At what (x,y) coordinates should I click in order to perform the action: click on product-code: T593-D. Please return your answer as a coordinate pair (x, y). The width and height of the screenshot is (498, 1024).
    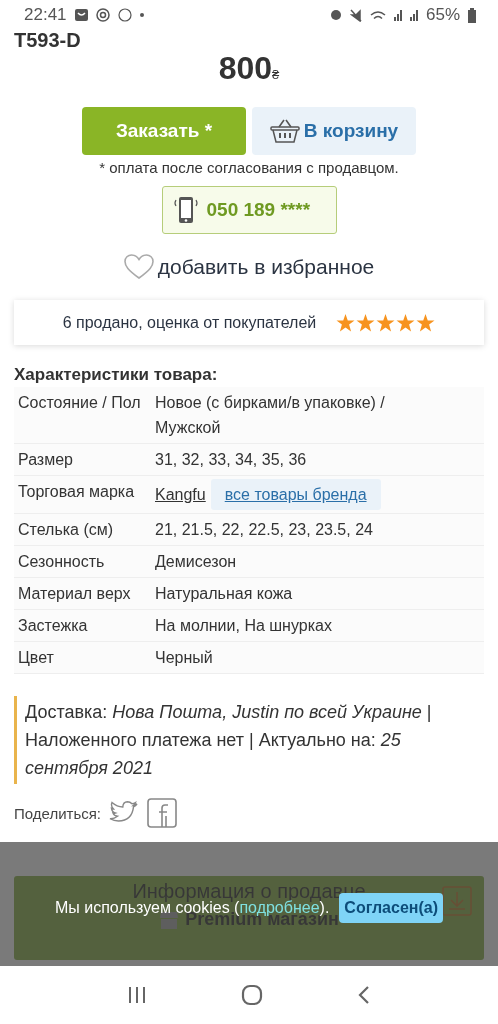
    Looking at the image, I should click on (48, 40).